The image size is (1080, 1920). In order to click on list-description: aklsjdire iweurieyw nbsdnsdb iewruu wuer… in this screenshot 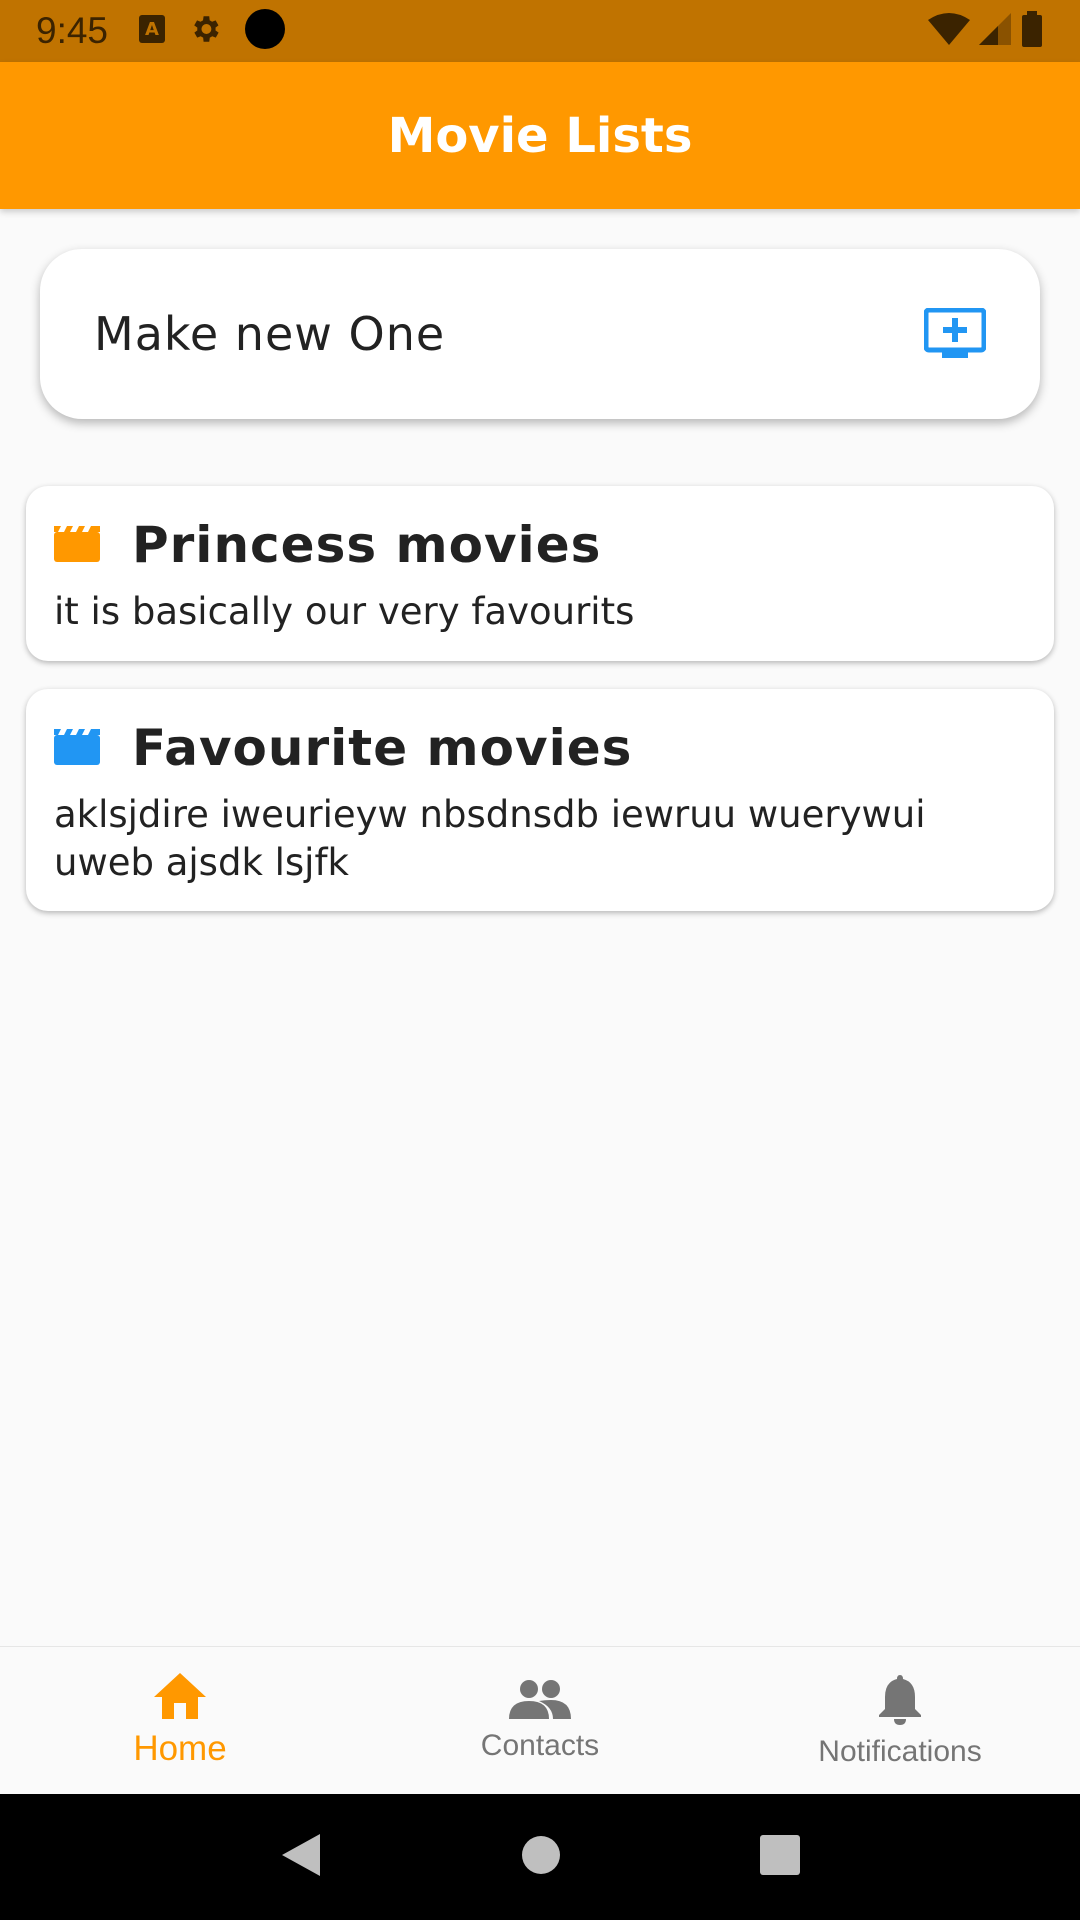, I will do `click(490, 838)`.